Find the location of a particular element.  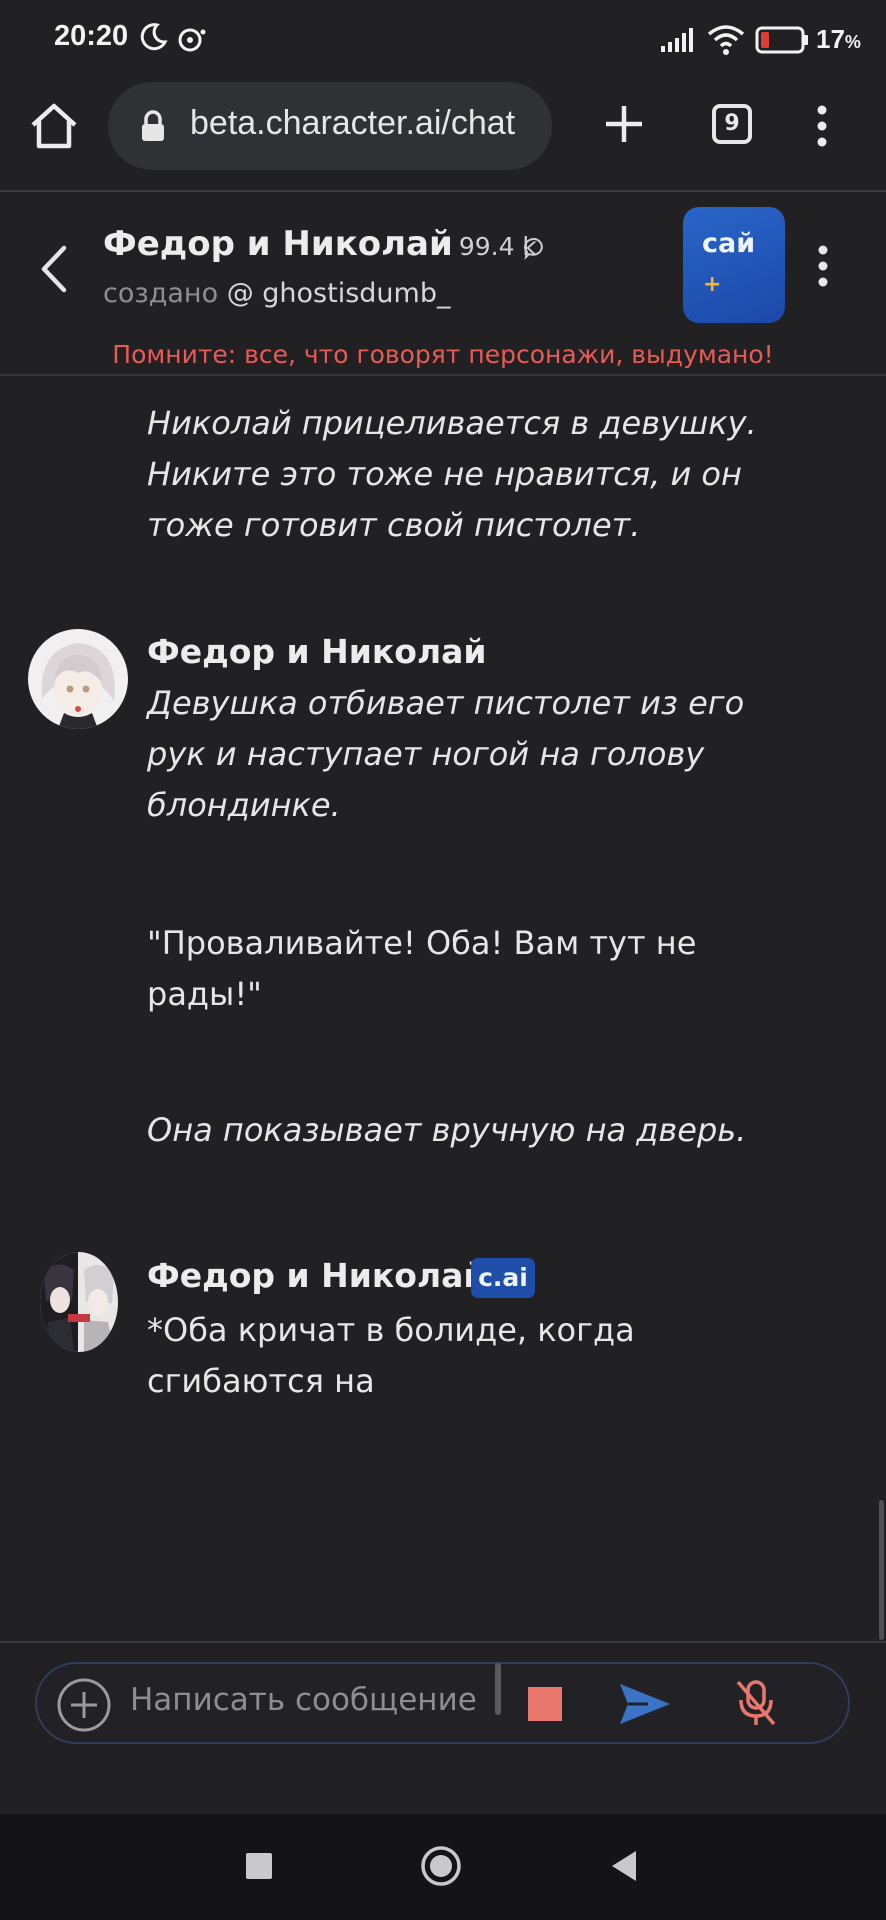

moon-icon is located at coordinates (154, 37).